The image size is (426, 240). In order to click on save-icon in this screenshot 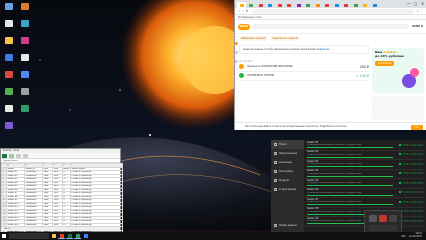, I will do `click(4, 156)`.